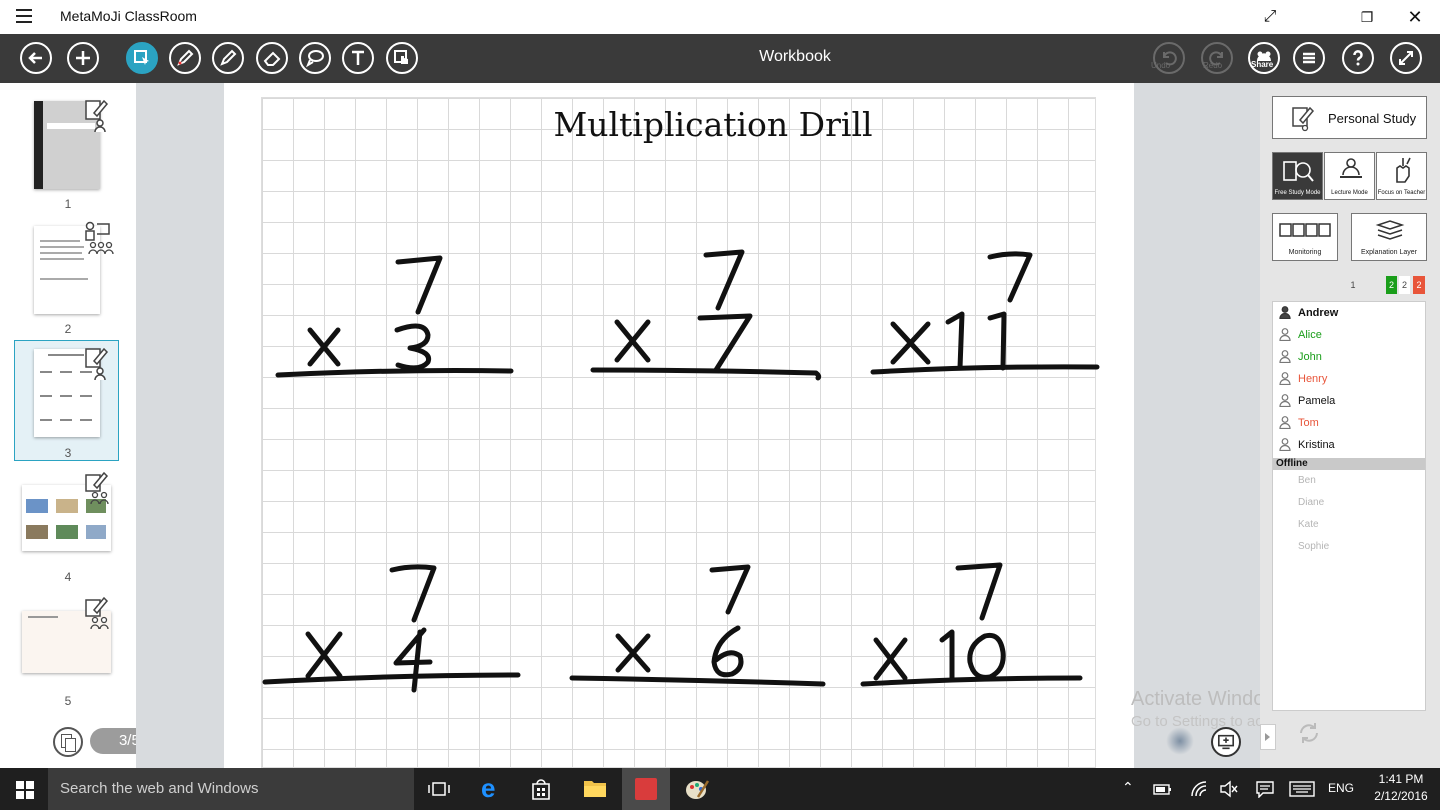 The image size is (1440, 810). I want to click on thumbnail-number: 1, so click(68, 204).